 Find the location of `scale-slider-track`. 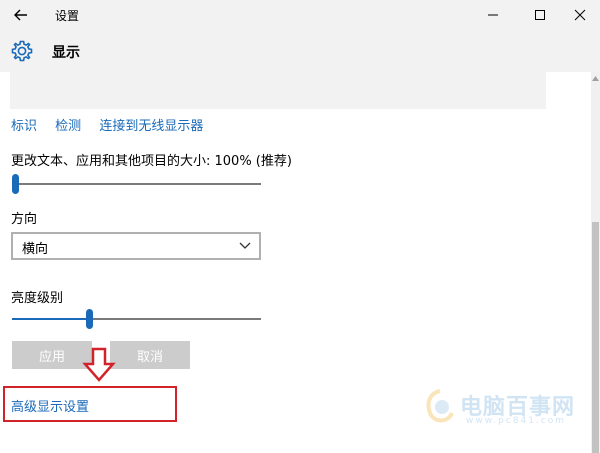

scale-slider-track is located at coordinates (136, 184).